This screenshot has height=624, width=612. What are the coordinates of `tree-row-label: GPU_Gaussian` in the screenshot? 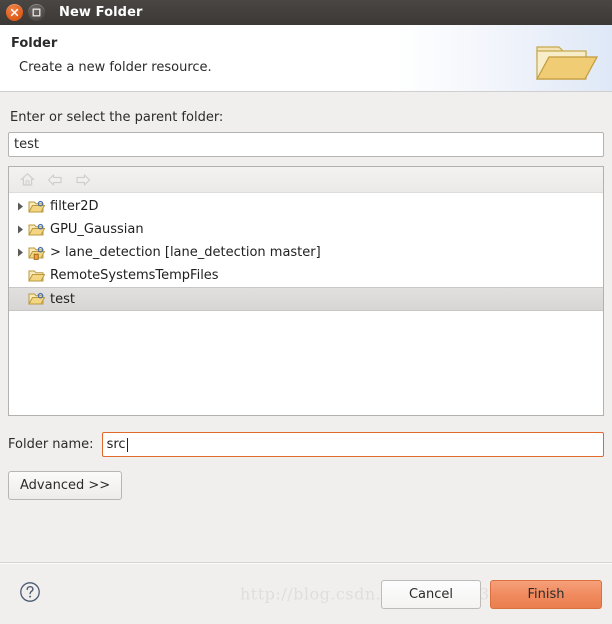 It's located at (97, 229).